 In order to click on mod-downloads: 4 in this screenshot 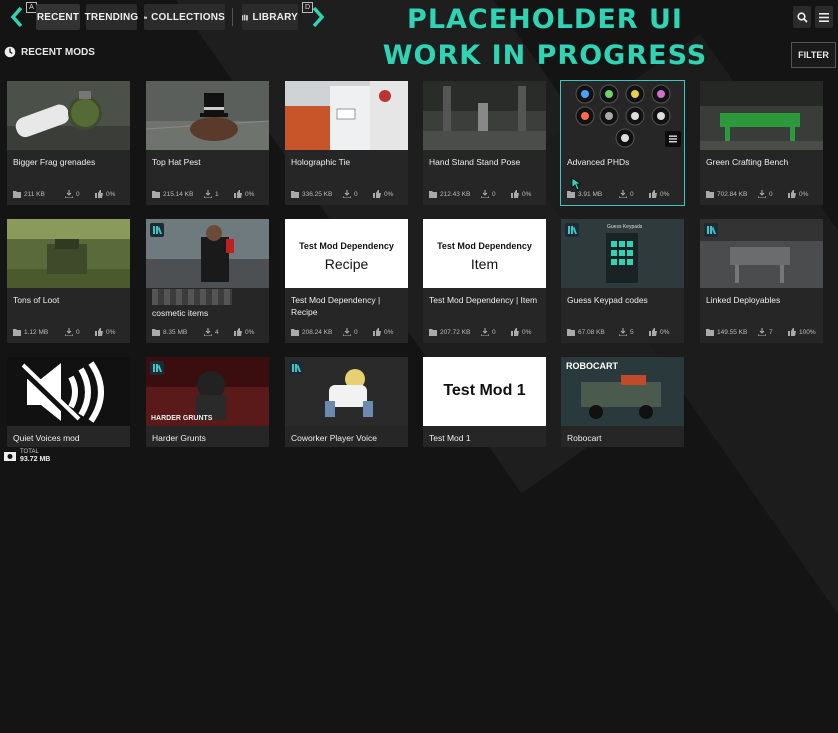, I will do `click(217, 332)`.